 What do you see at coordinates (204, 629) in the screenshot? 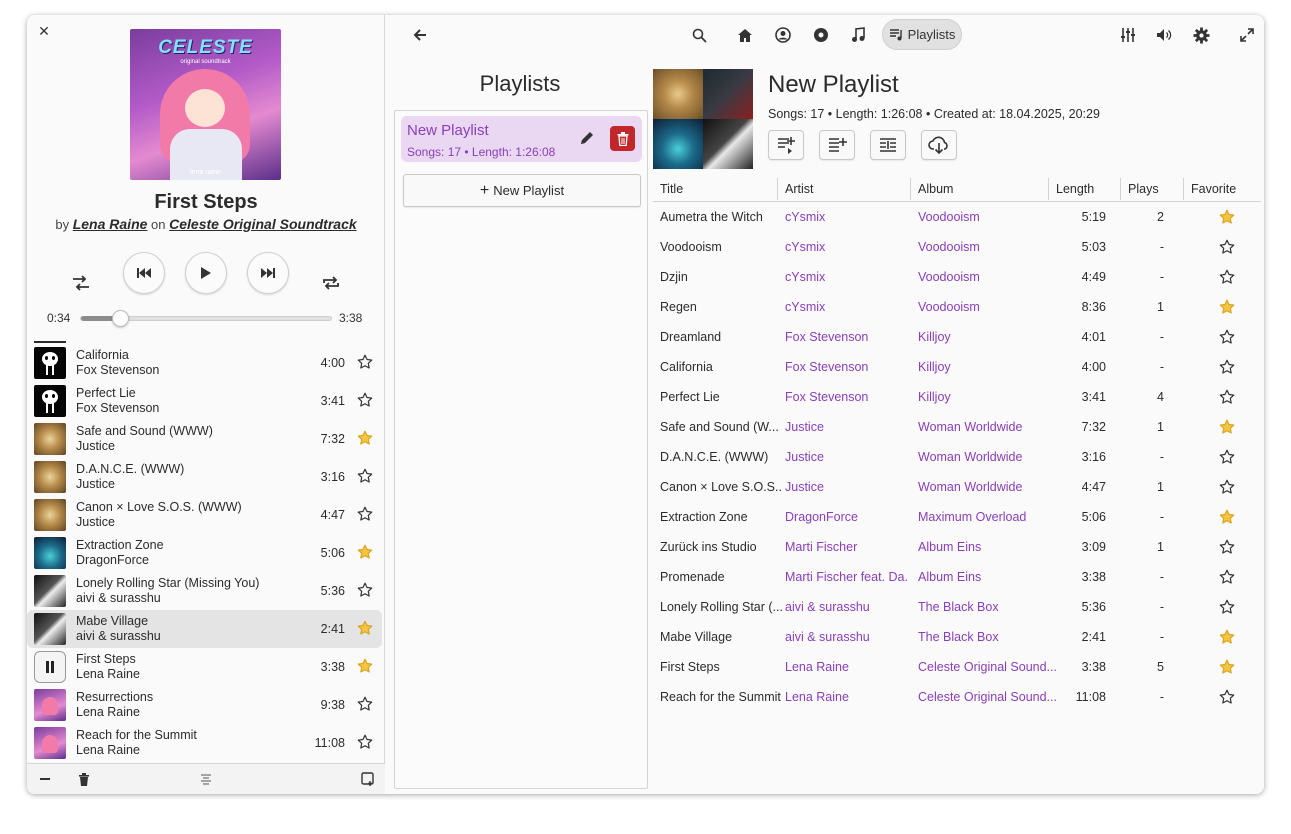
I see `queue-item: Mabe Village aivi & surasshu 2:41` at bounding box center [204, 629].